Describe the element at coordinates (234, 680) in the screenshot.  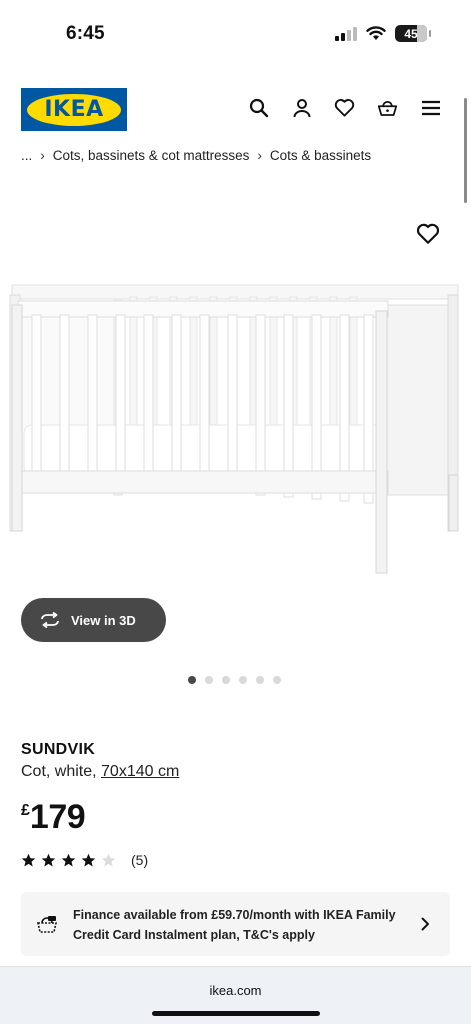
I see `carousel-indicator` at that location.